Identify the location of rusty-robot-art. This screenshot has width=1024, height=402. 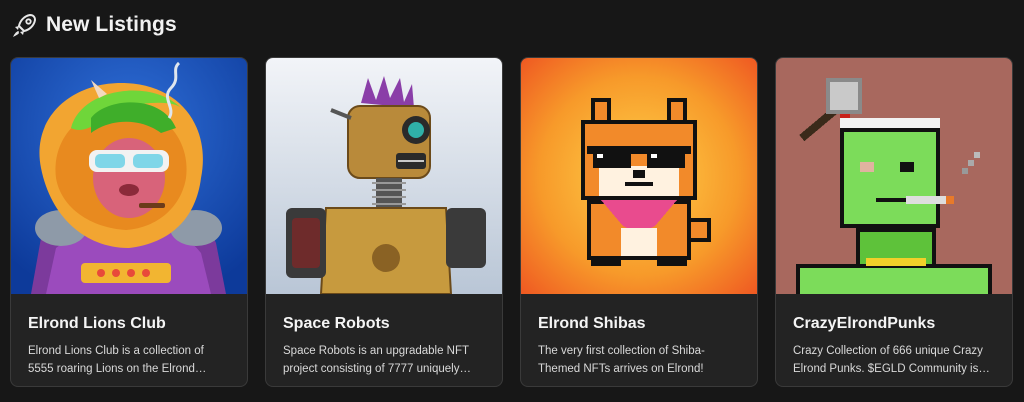
(384, 176).